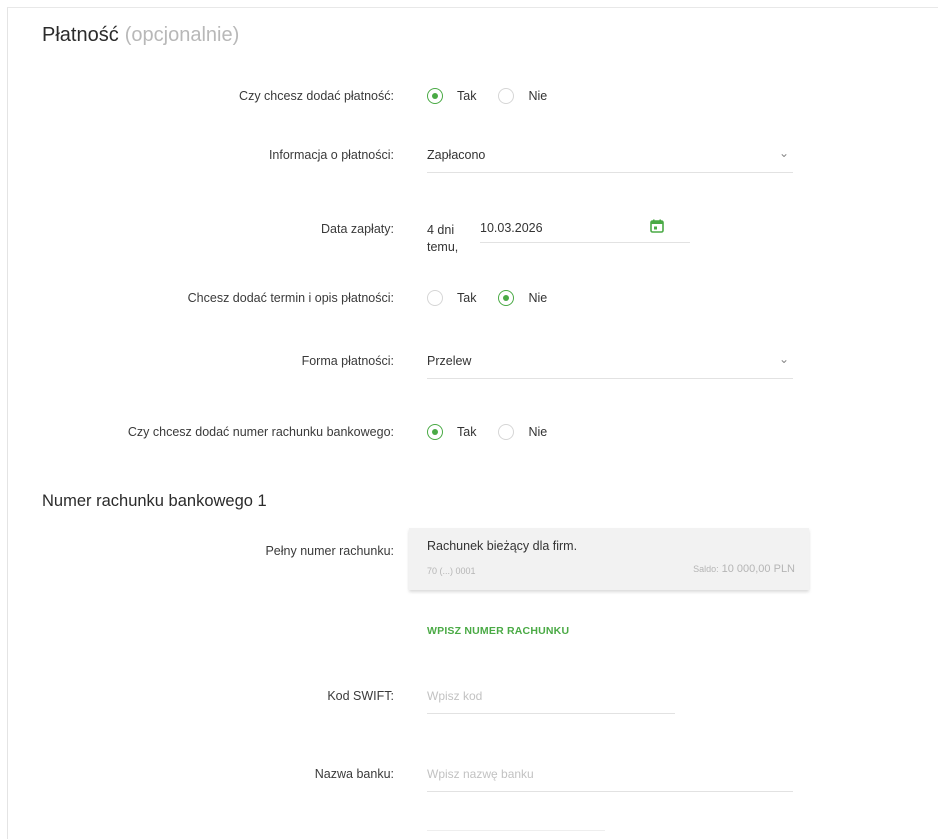 The width and height of the screenshot is (944, 839). I want to click on add-term-no-label: Nie, so click(537, 298).